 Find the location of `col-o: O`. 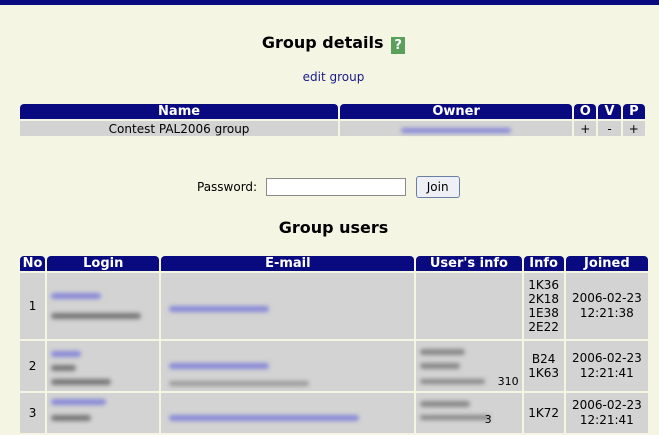

col-o: O is located at coordinates (585, 111).